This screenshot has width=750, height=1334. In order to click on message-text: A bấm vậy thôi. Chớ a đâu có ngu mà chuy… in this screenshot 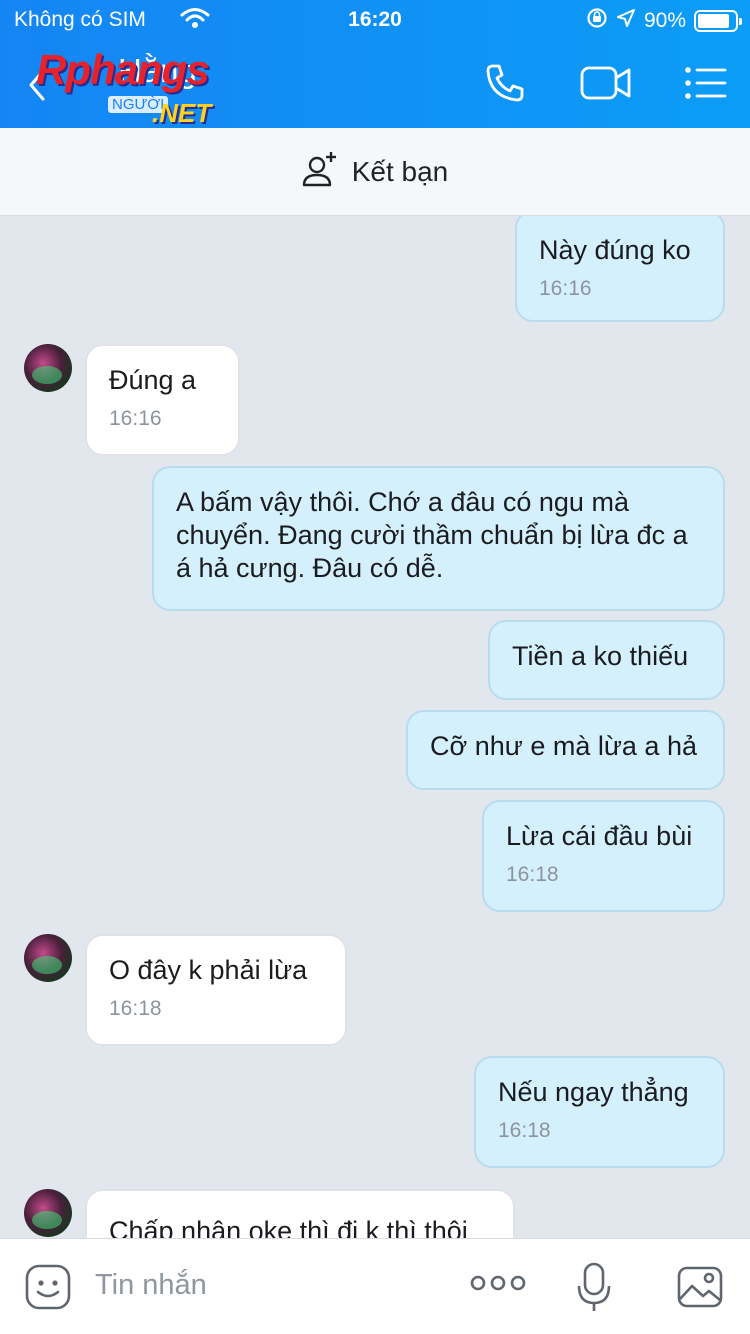, I will do `click(432, 535)`.